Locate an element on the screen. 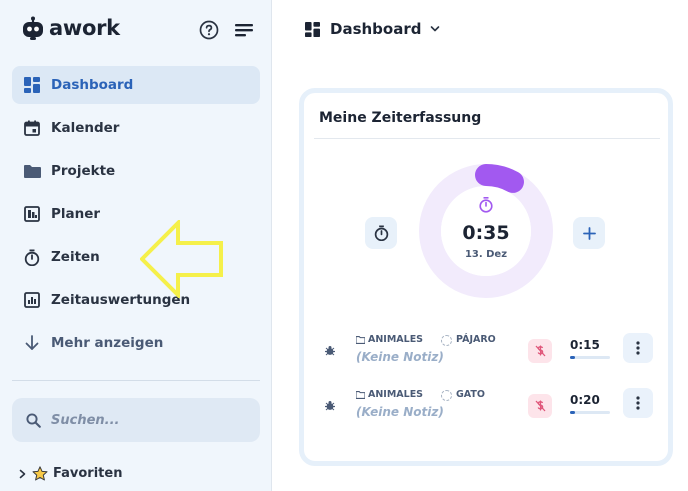 The height and width of the screenshot is (491, 688). sidebar-item-kalender: Kalender is located at coordinates (136, 128).